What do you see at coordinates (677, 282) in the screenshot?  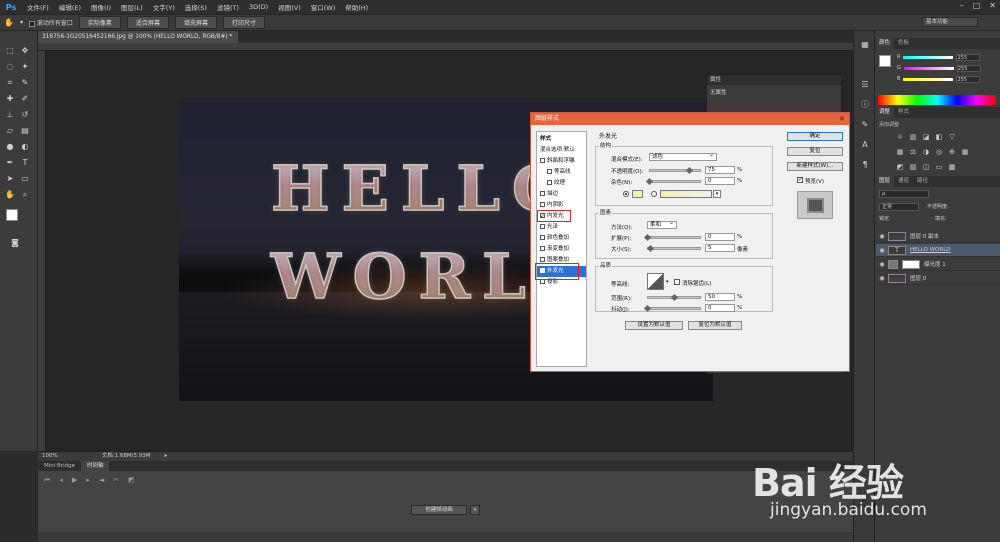 I see `antialias-checkbox` at bounding box center [677, 282].